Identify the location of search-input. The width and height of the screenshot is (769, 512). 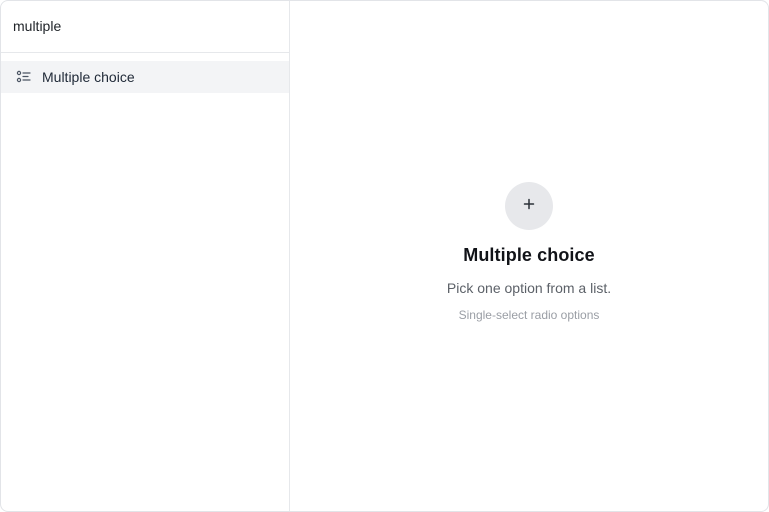
(145, 26).